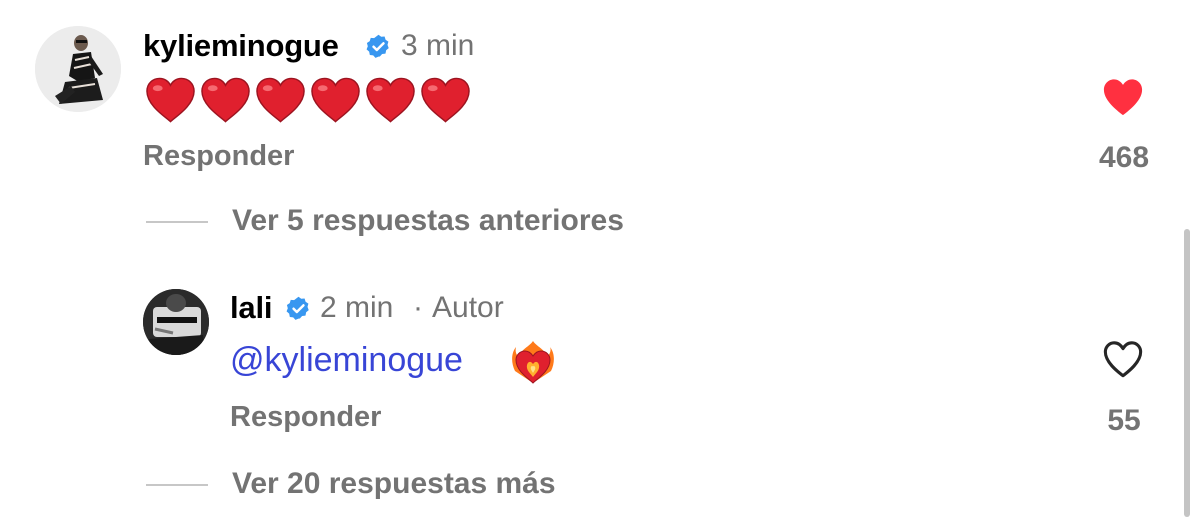  Describe the element at coordinates (468, 307) in the screenshot. I see `author-tag: Autor` at that location.